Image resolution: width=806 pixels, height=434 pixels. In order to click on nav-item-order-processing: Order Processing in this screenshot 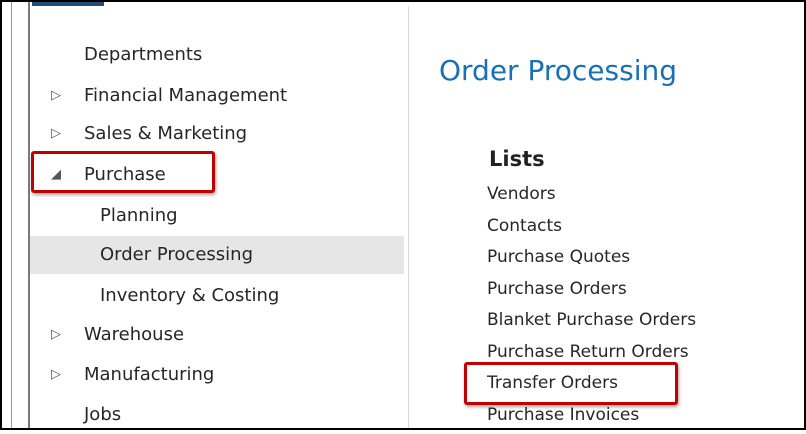, I will do `click(217, 255)`.